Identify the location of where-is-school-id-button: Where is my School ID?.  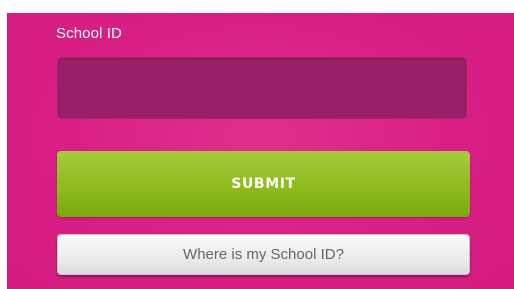
(263, 254).